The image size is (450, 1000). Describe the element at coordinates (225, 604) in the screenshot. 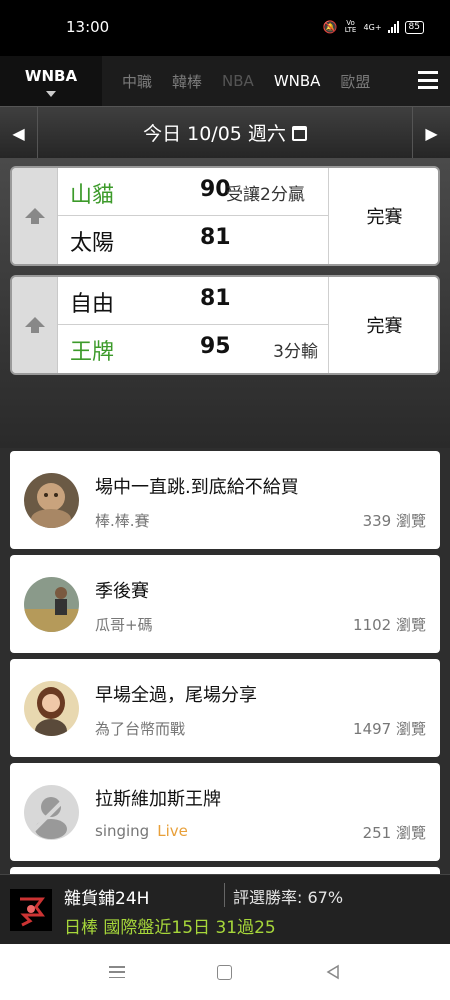

I see `post-item: 季後賽 瓜哥+碼 1102 瀏覽` at that location.